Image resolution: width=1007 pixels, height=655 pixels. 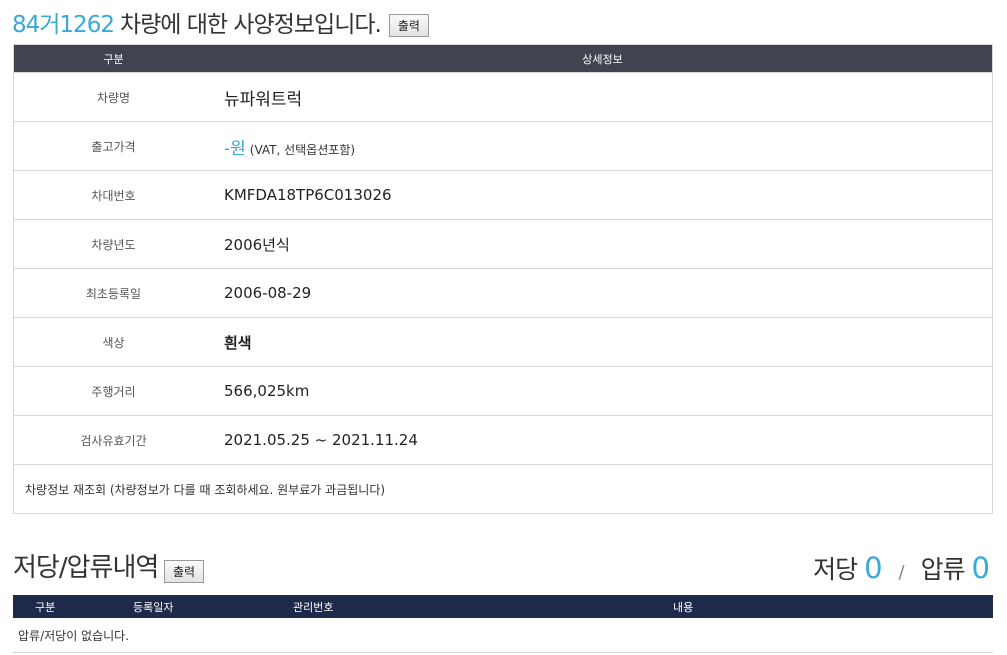 I want to click on spec-header-row: 구분 상세정보, so click(x=503, y=58).